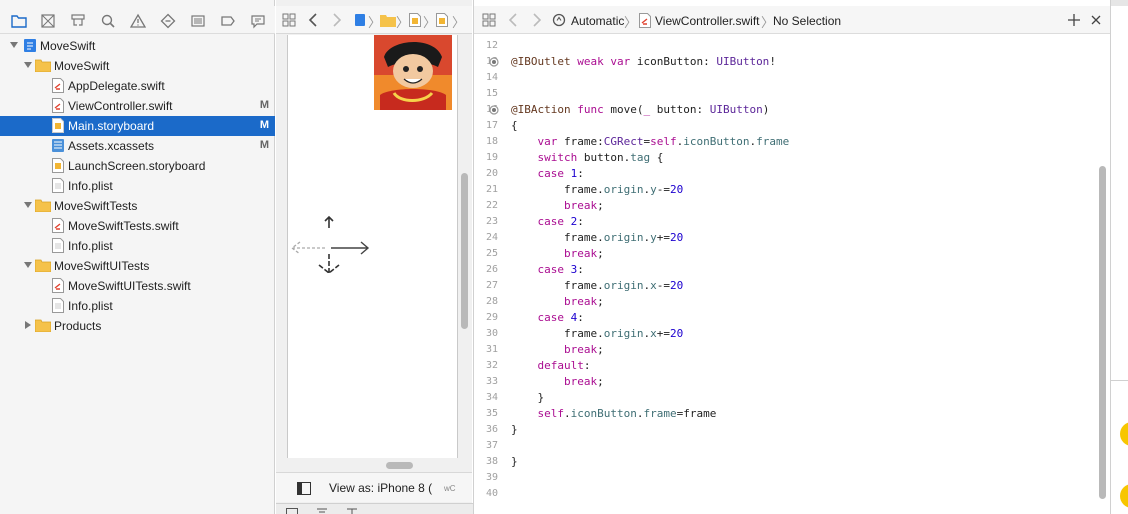 This screenshot has width=1128, height=514. I want to click on report-navigator-icon, so click(258, 21).